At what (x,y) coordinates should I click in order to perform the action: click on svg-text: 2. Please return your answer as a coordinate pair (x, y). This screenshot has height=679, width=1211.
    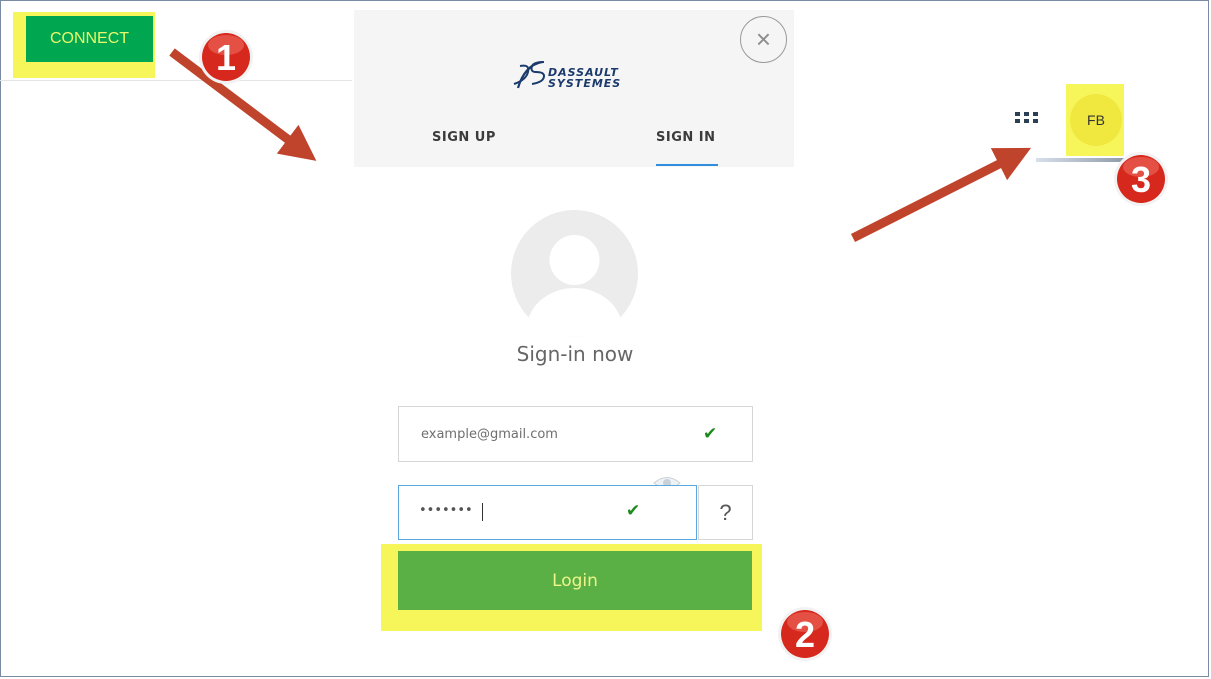
    Looking at the image, I should click on (805, 634).